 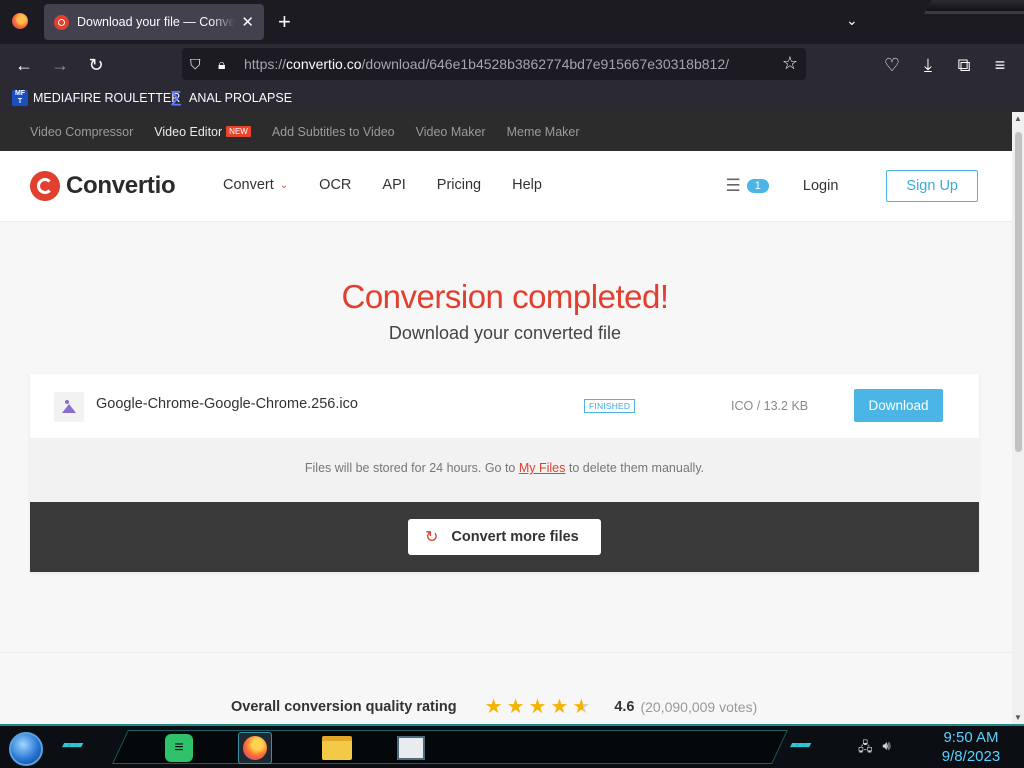 What do you see at coordinates (238, 131) in the screenshot?
I see `new-badge: NEW` at bounding box center [238, 131].